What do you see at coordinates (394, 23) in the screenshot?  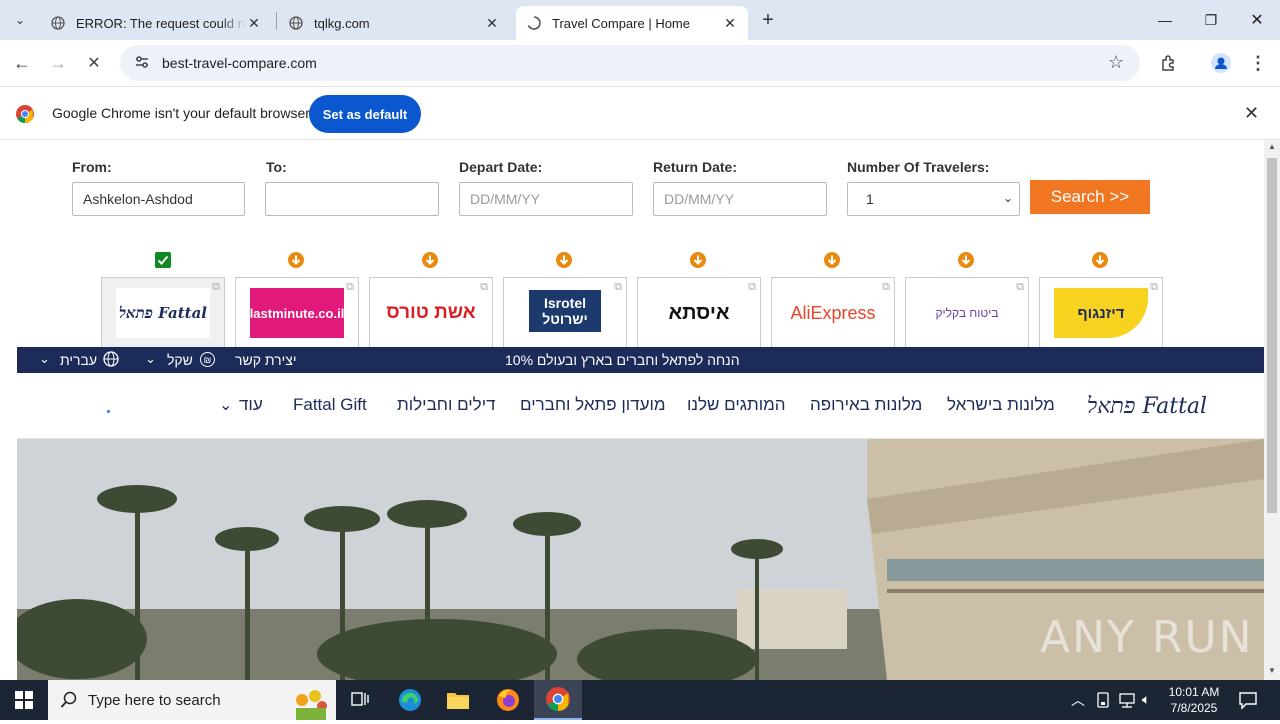 I see `tab-tqlkg: tqlkg.com ✕` at bounding box center [394, 23].